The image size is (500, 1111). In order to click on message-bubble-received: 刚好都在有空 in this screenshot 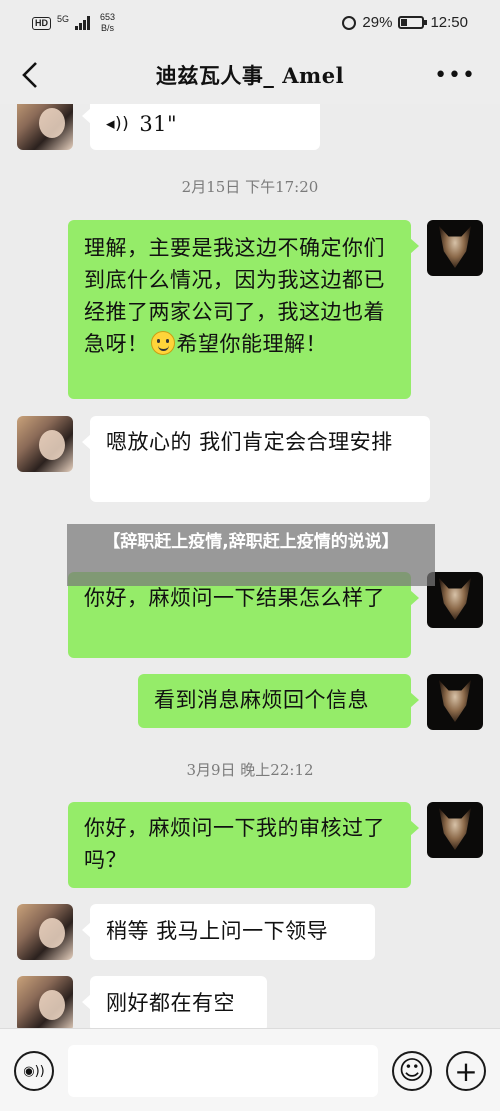, I will do `click(174, 1002)`.